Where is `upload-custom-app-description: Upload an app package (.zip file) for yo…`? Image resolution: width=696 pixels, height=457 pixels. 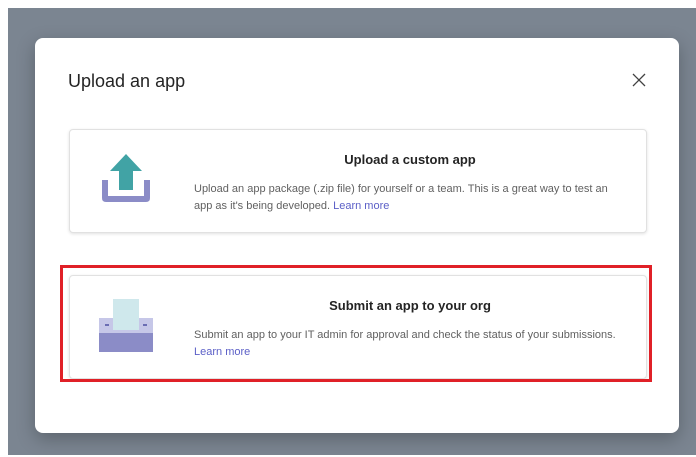 upload-custom-app-description: Upload an app package (.zip file) for yo… is located at coordinates (410, 198).